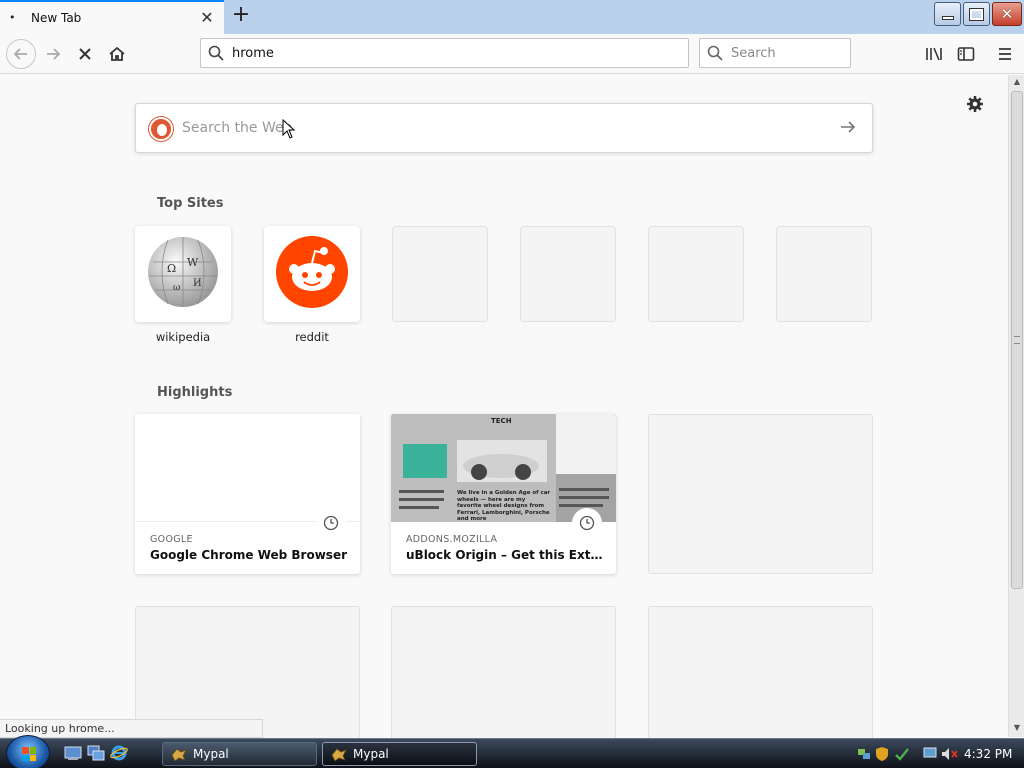 This screenshot has height=768, width=1024. I want to click on maximize-button, so click(976, 14).